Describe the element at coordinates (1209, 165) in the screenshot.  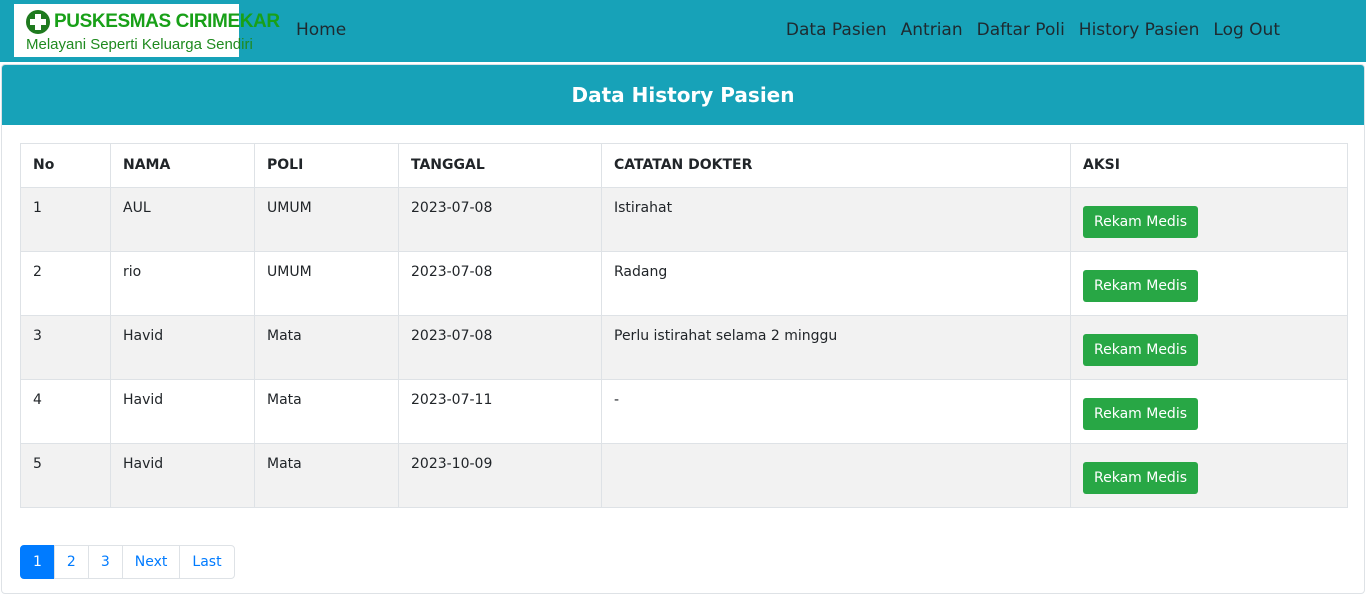
I see `col-header-aksi: AKSI` at that location.